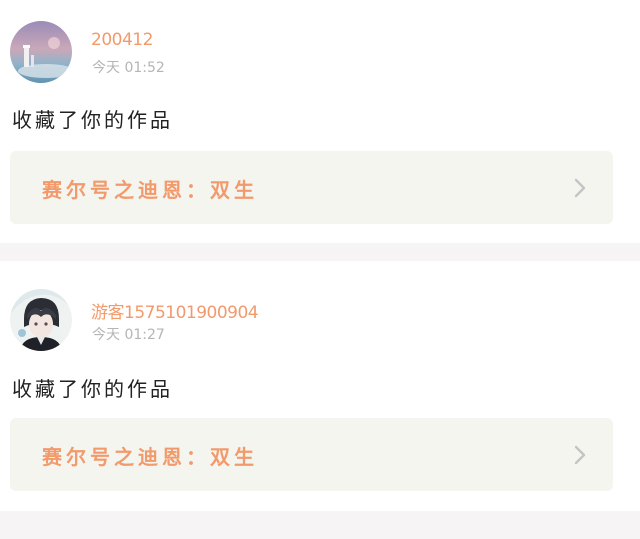  What do you see at coordinates (128, 335) in the screenshot?
I see `timestamp: 今天 01:27` at bounding box center [128, 335].